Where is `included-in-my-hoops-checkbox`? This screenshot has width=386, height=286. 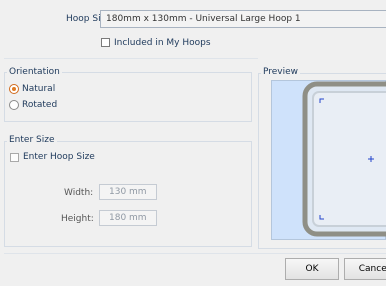
included-in-my-hoops-checkbox is located at coordinates (105, 42).